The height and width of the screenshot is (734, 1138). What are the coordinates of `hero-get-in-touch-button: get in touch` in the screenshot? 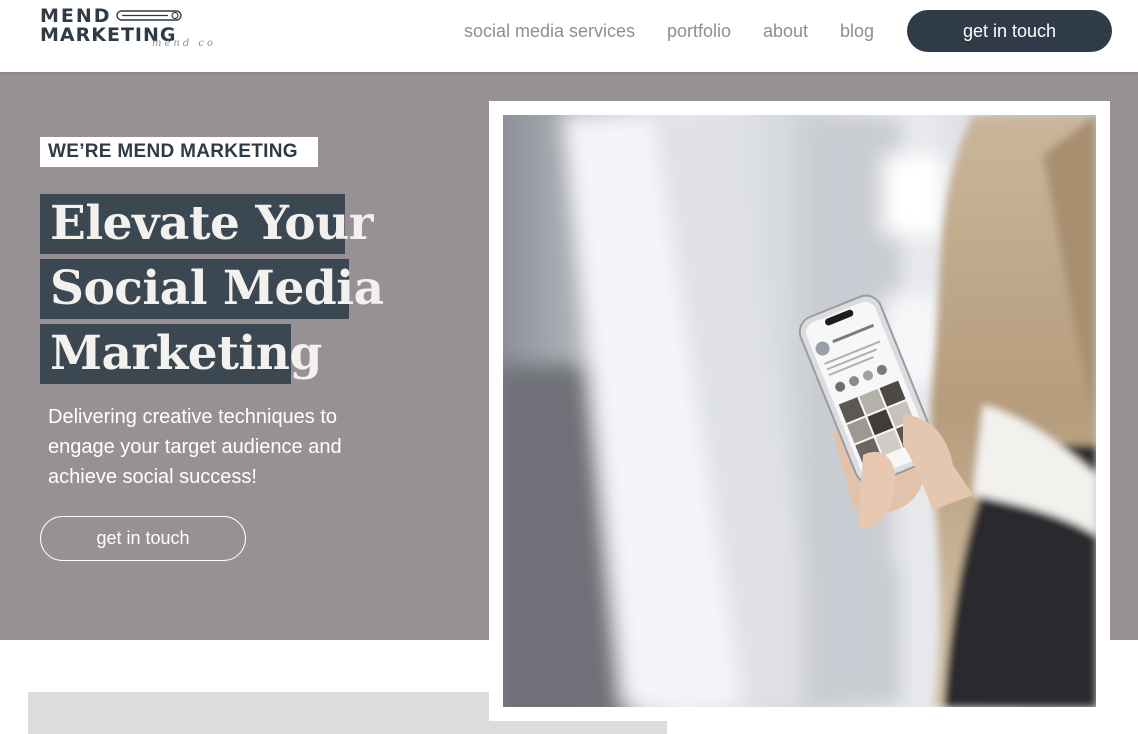 It's located at (143, 538).